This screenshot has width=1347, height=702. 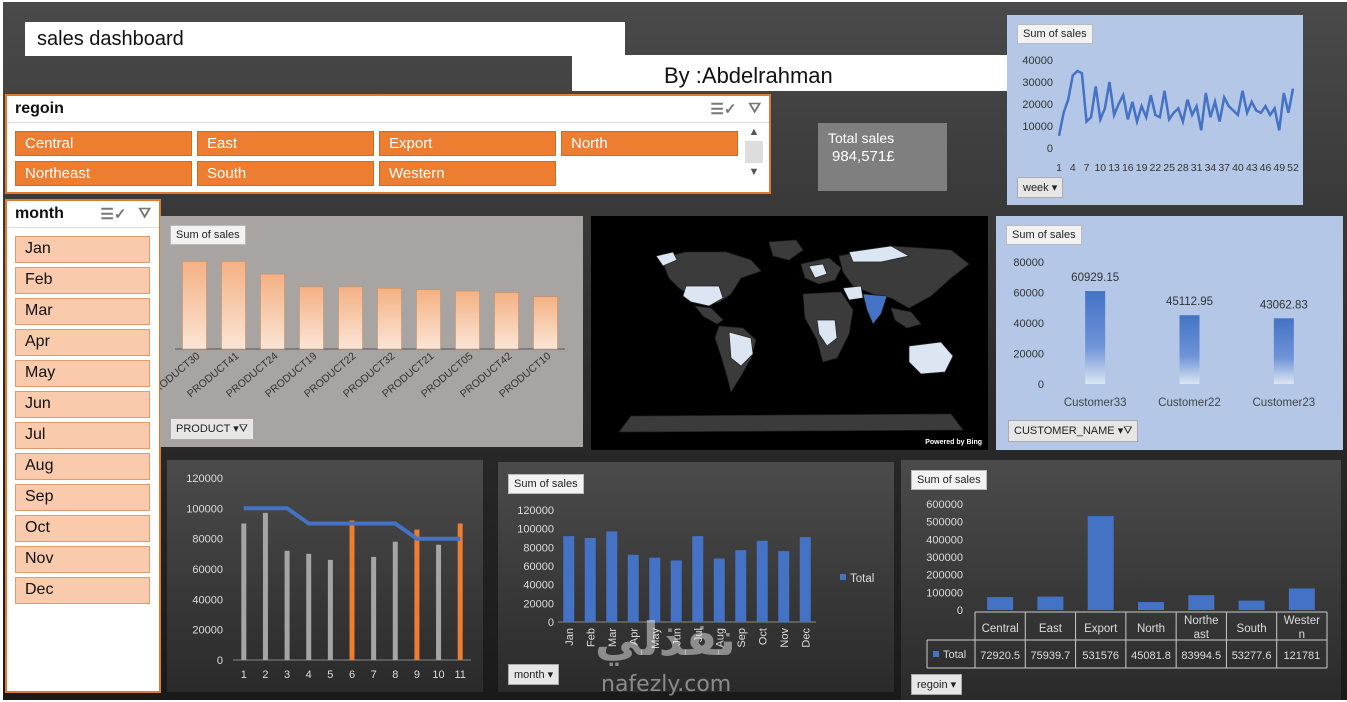 I want to click on x-tick-label: Export, so click(x=1101, y=629).